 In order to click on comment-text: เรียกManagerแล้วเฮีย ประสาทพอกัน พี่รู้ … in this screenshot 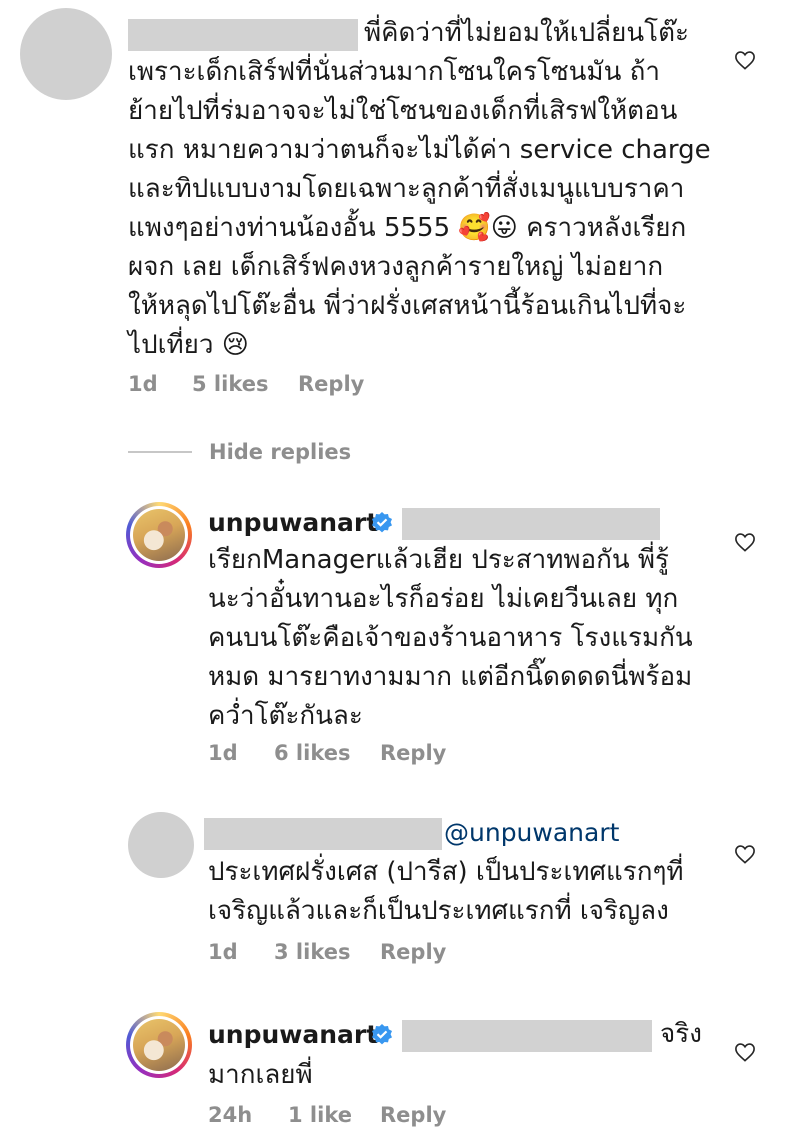, I will do `click(450, 638)`.